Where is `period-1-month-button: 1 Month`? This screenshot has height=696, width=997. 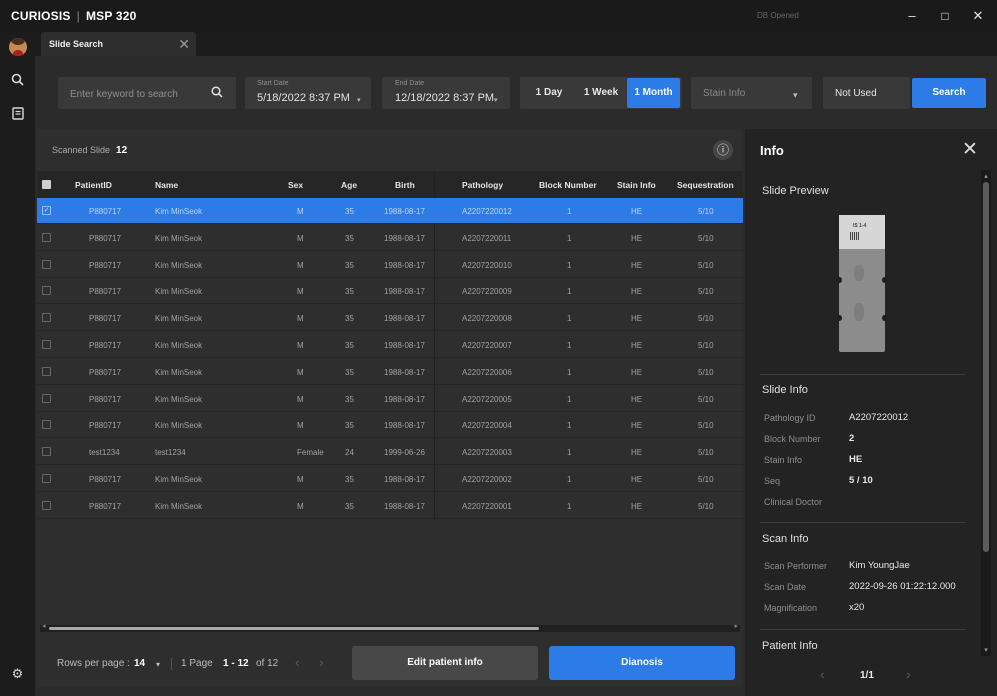 period-1-month-button: 1 Month is located at coordinates (653, 93).